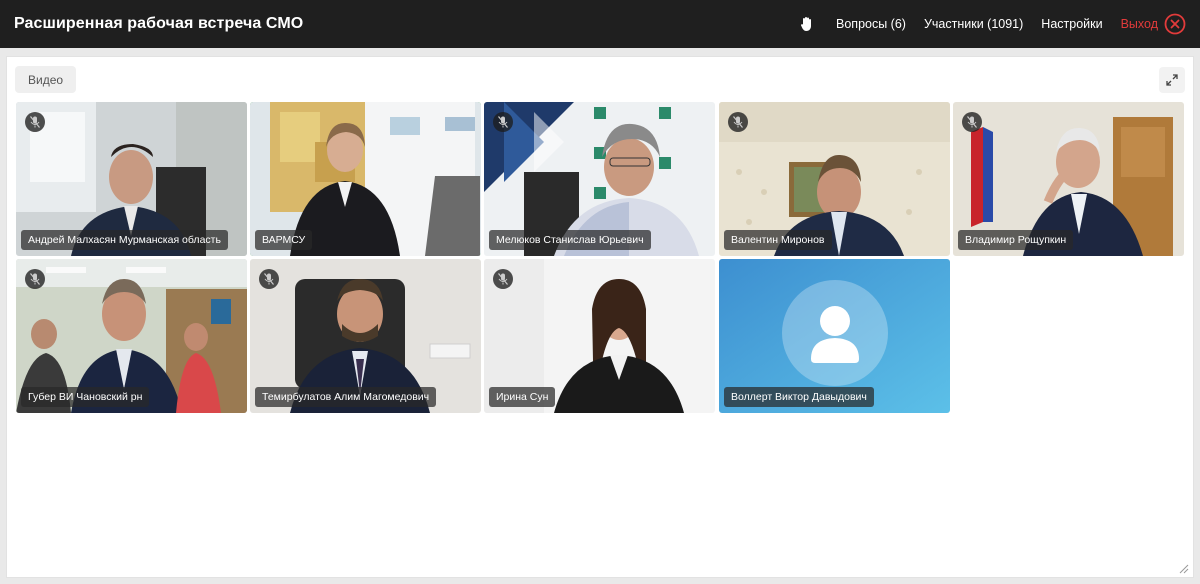 The width and height of the screenshot is (1200, 584). I want to click on questions-button: Вопросы (6), so click(871, 24).